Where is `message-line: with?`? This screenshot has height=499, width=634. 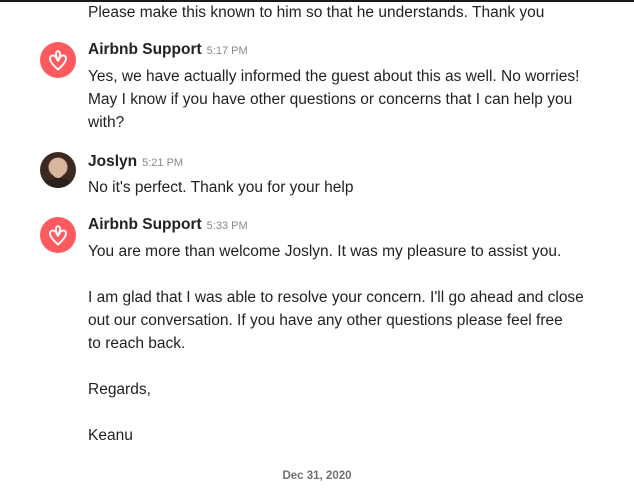
message-line: with? is located at coordinates (106, 122).